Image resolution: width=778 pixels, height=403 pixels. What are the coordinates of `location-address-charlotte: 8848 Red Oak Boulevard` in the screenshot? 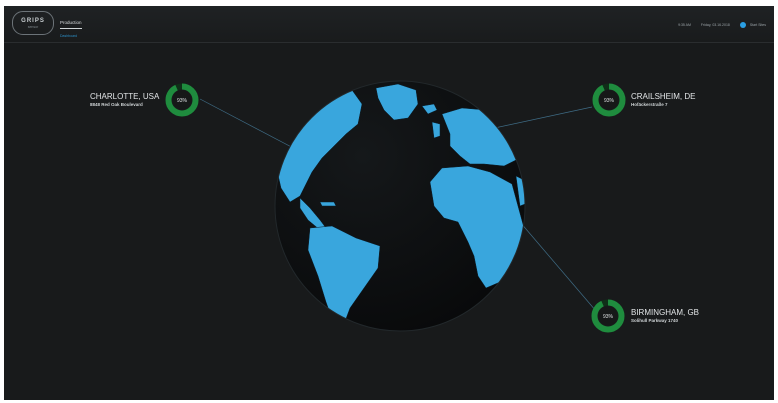 It's located at (116, 104).